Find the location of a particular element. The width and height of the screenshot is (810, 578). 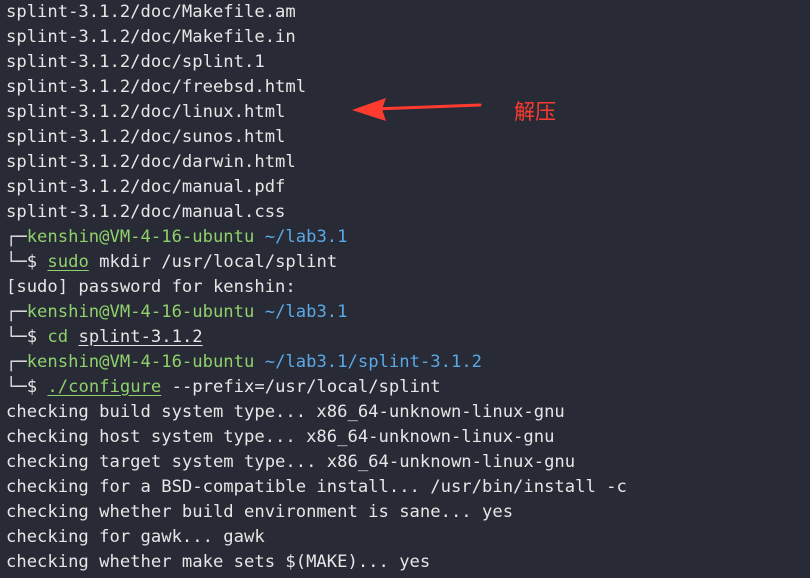

output-line: splint-3.1.2/doc/sunos.html is located at coordinates (146, 137).